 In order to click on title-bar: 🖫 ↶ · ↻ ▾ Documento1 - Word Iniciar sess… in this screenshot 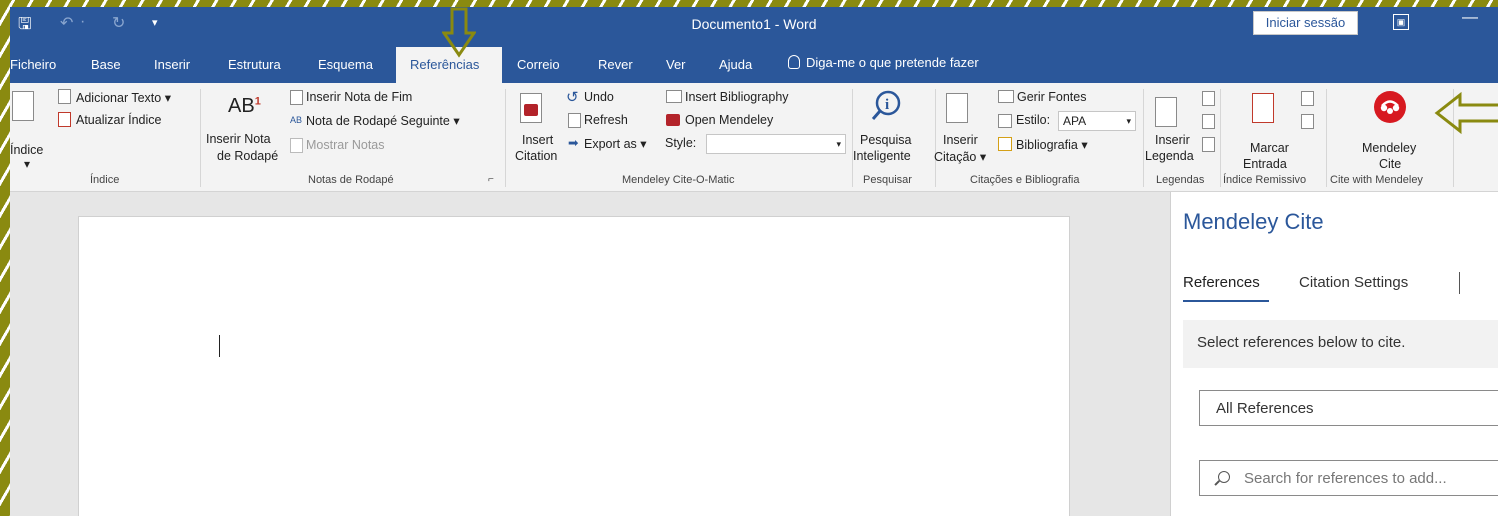, I will do `click(754, 25)`.